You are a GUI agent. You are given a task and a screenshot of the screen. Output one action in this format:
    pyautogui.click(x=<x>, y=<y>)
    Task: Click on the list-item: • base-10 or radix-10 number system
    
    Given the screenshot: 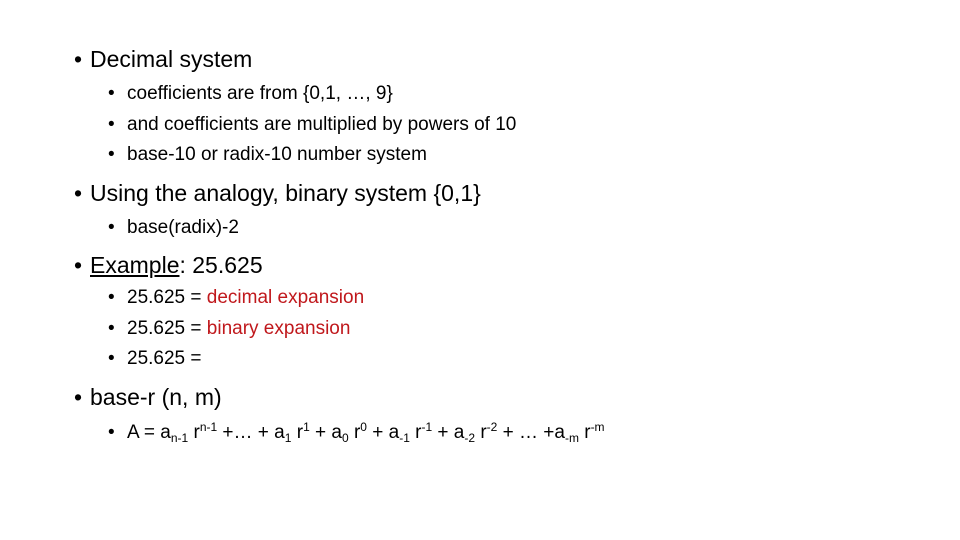 What is the action you would take?
    pyautogui.click(x=267, y=155)
    